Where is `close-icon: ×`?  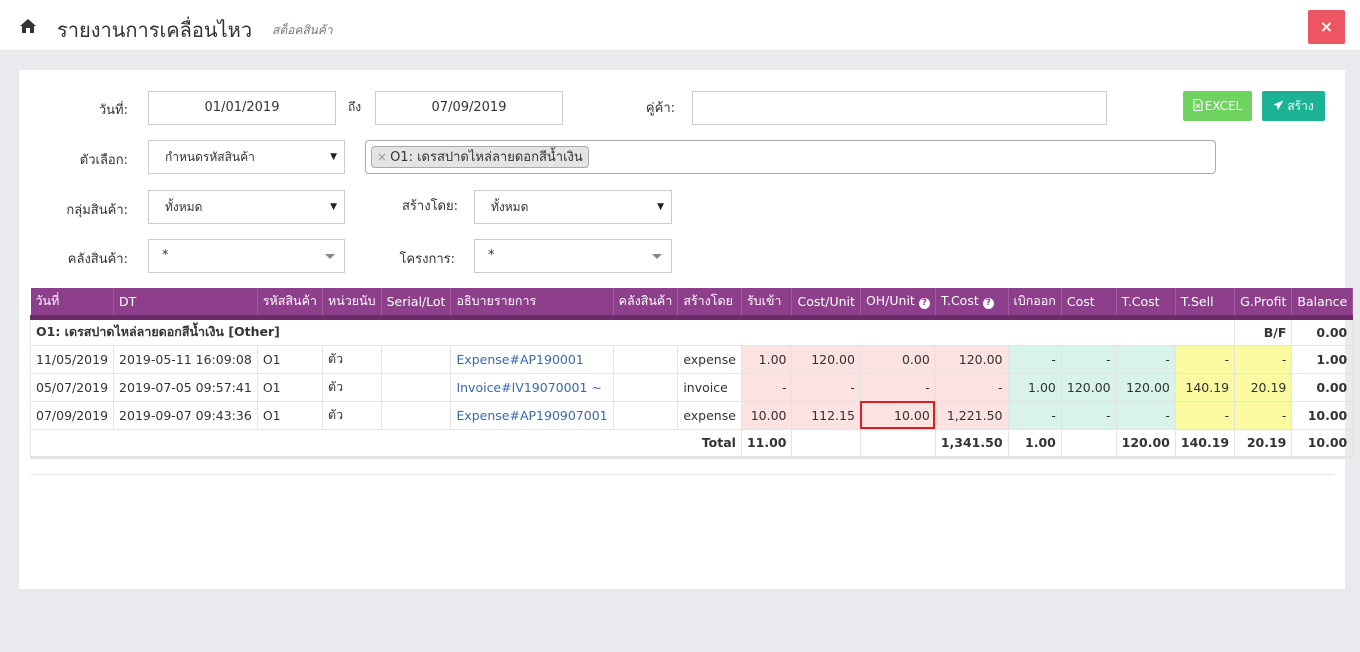
close-icon: × is located at coordinates (1326, 26).